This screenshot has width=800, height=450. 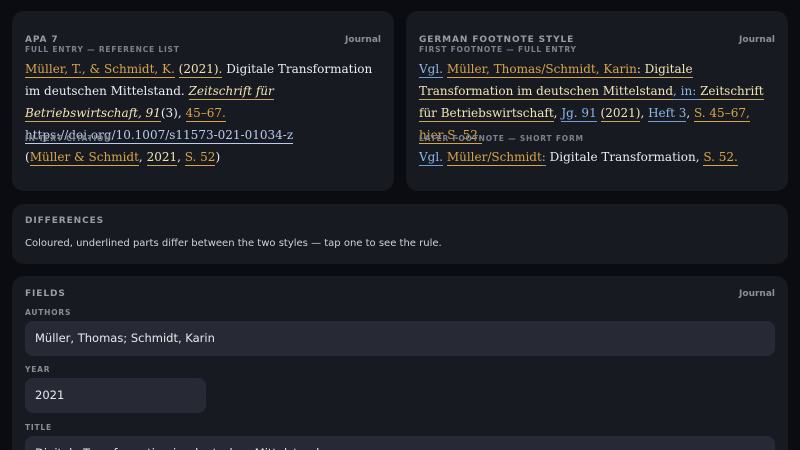 What do you see at coordinates (38, 427) in the screenshot?
I see `title-field-label: TITLE` at bounding box center [38, 427].